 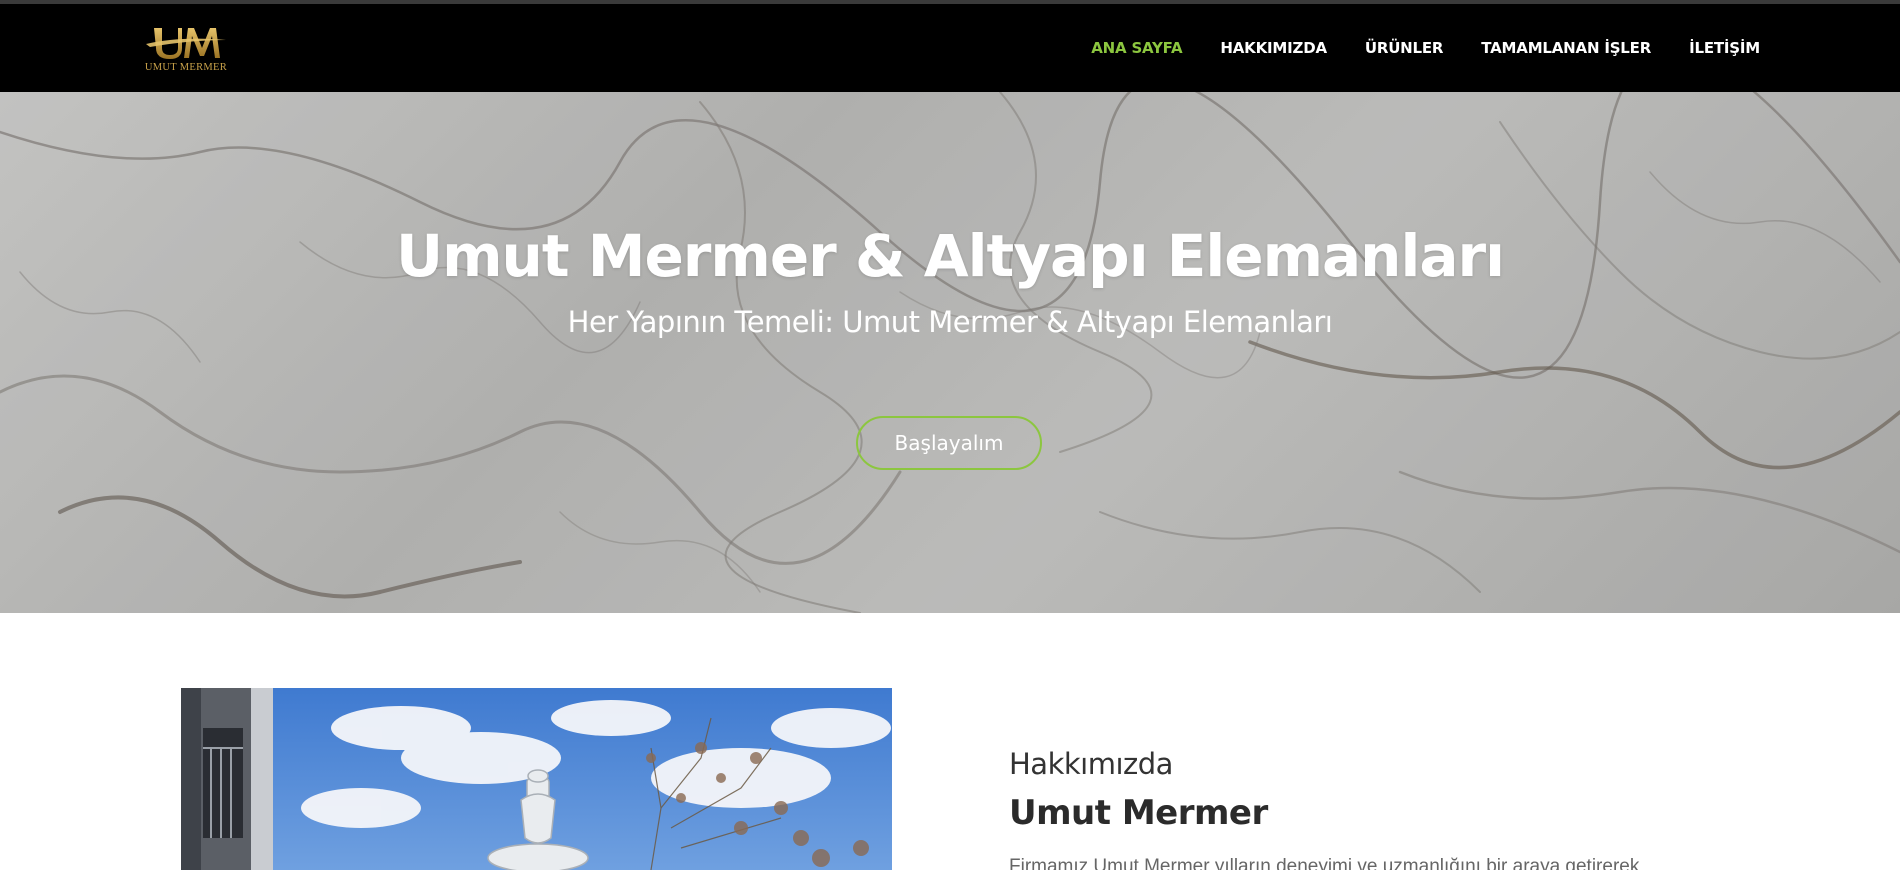 What do you see at coordinates (1273, 48) in the screenshot?
I see `nav-item-about: HAKKIMIZDA` at bounding box center [1273, 48].